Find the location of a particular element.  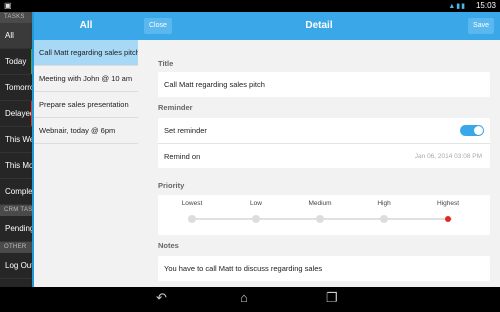

sidebar-item-label: All is located at coordinates (9, 35).